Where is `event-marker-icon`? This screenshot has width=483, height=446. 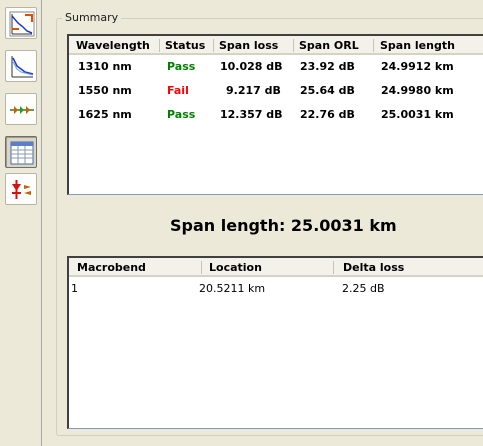
event-marker-icon is located at coordinates (21, 189).